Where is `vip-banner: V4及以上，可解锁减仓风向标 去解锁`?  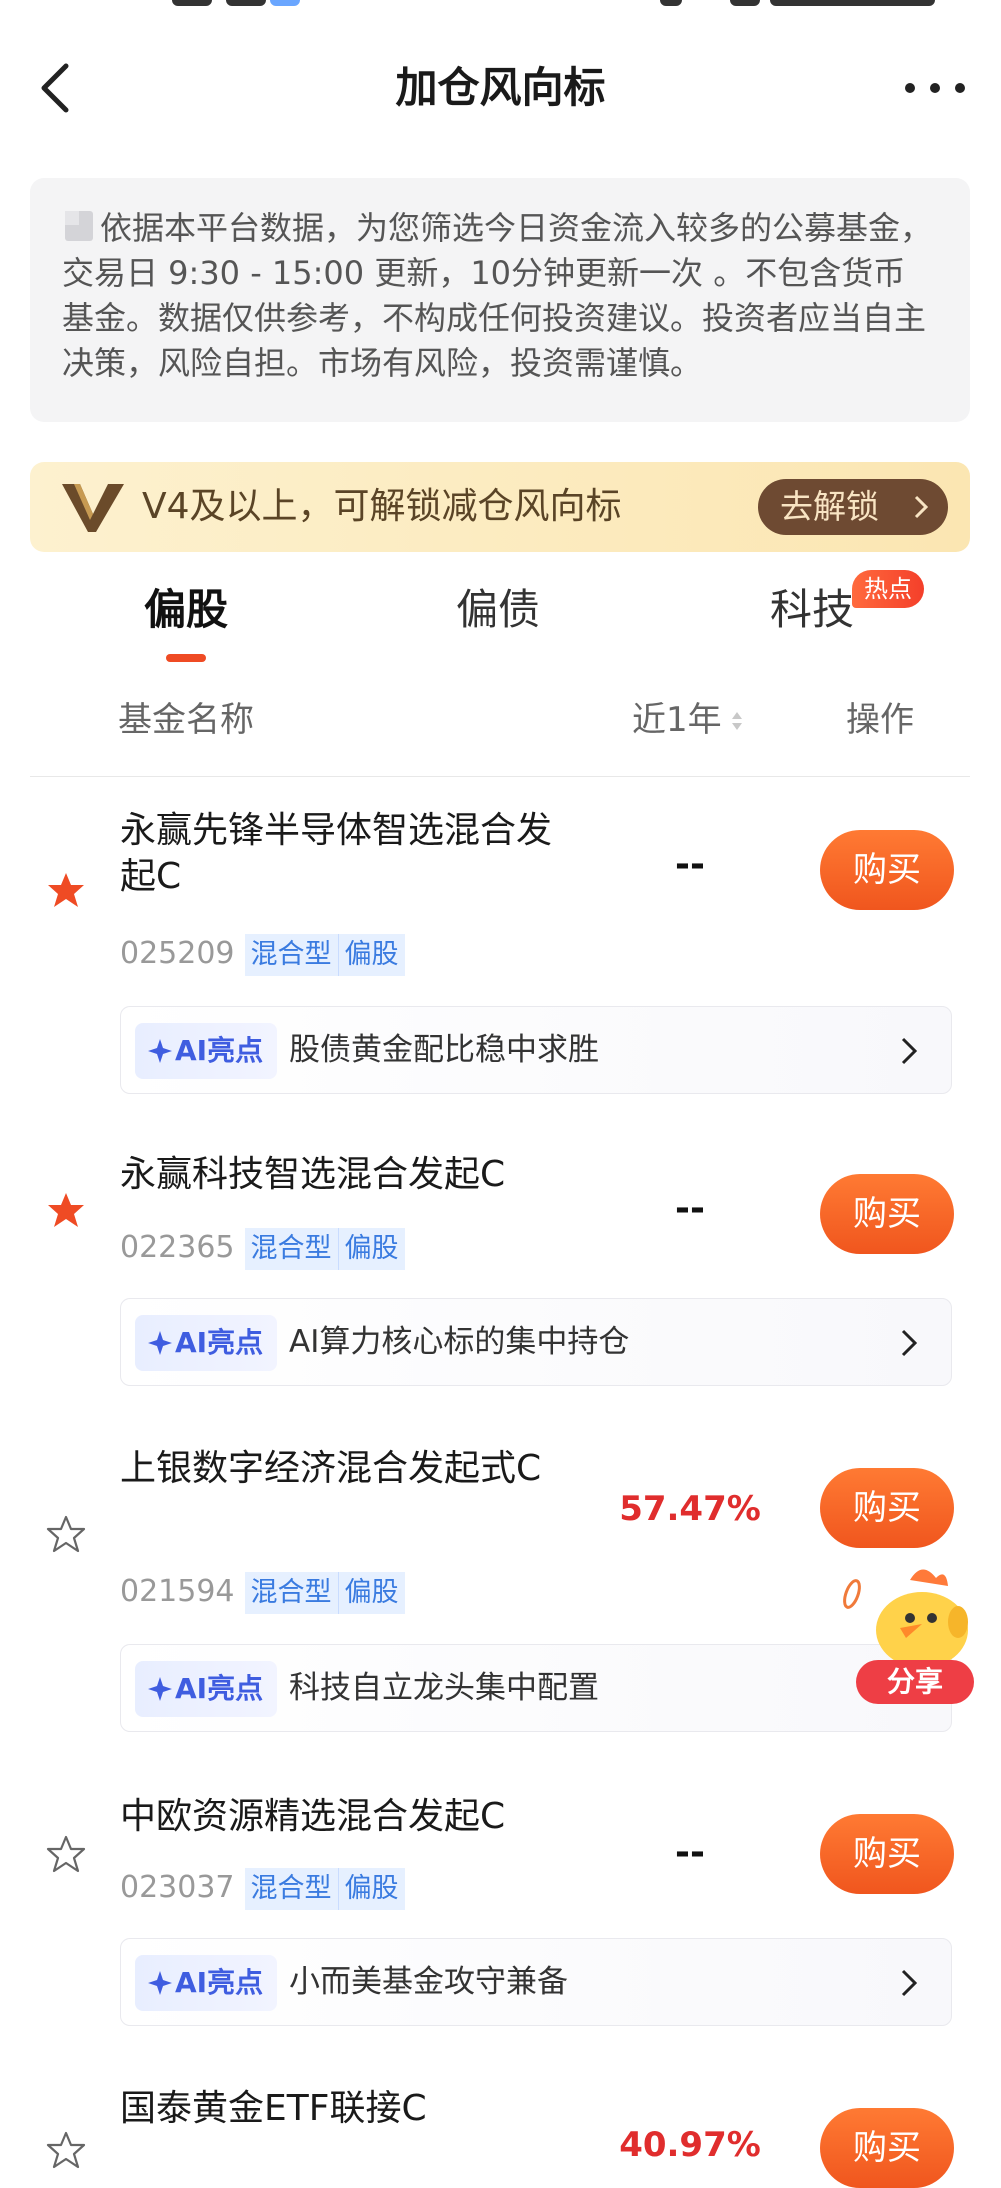 vip-banner: V4及以上，可解锁减仓风向标 去解锁 is located at coordinates (500, 507).